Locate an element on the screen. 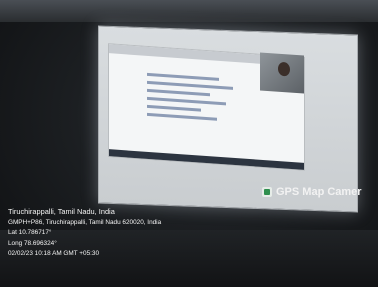 Image resolution: width=378 pixels, height=287 pixels. ceiling is located at coordinates (189, 11).